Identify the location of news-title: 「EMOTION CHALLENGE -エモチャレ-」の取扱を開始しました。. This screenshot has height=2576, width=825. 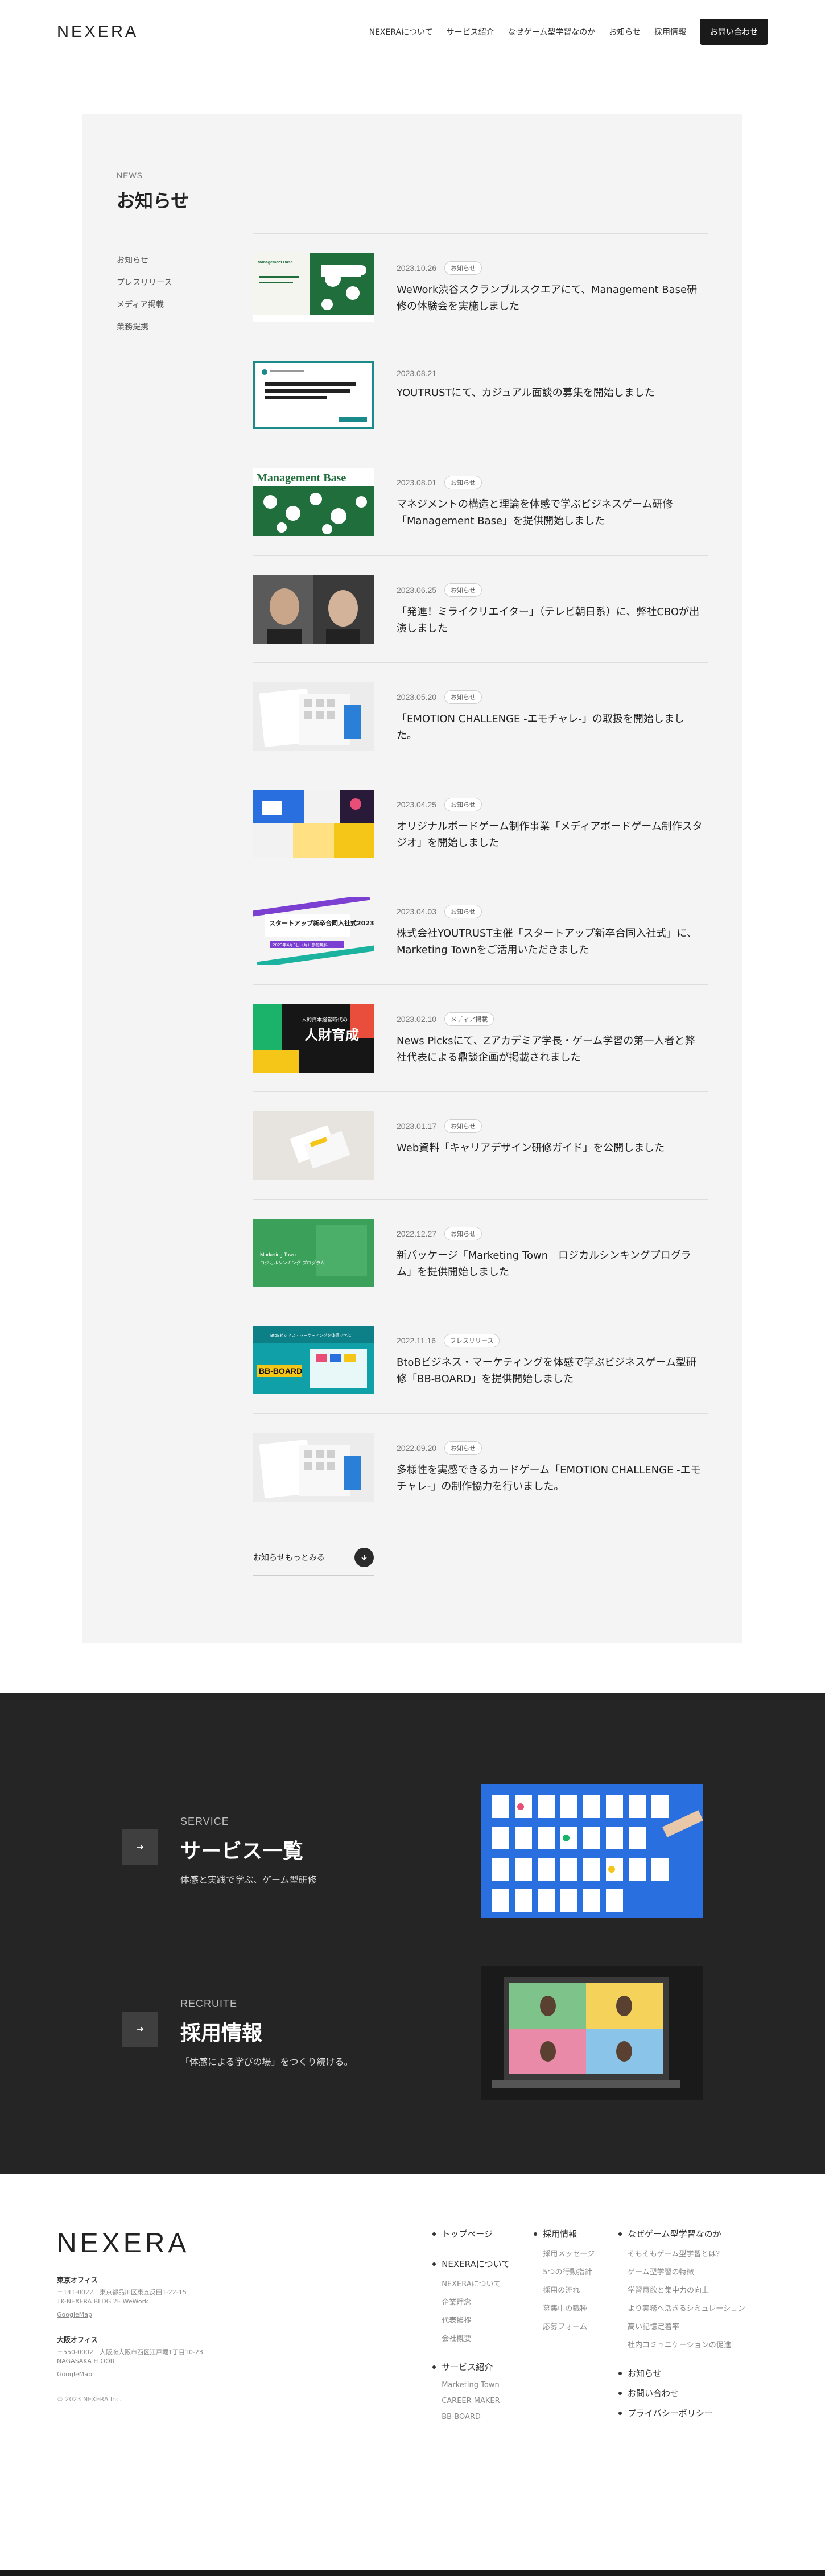
(552, 727).